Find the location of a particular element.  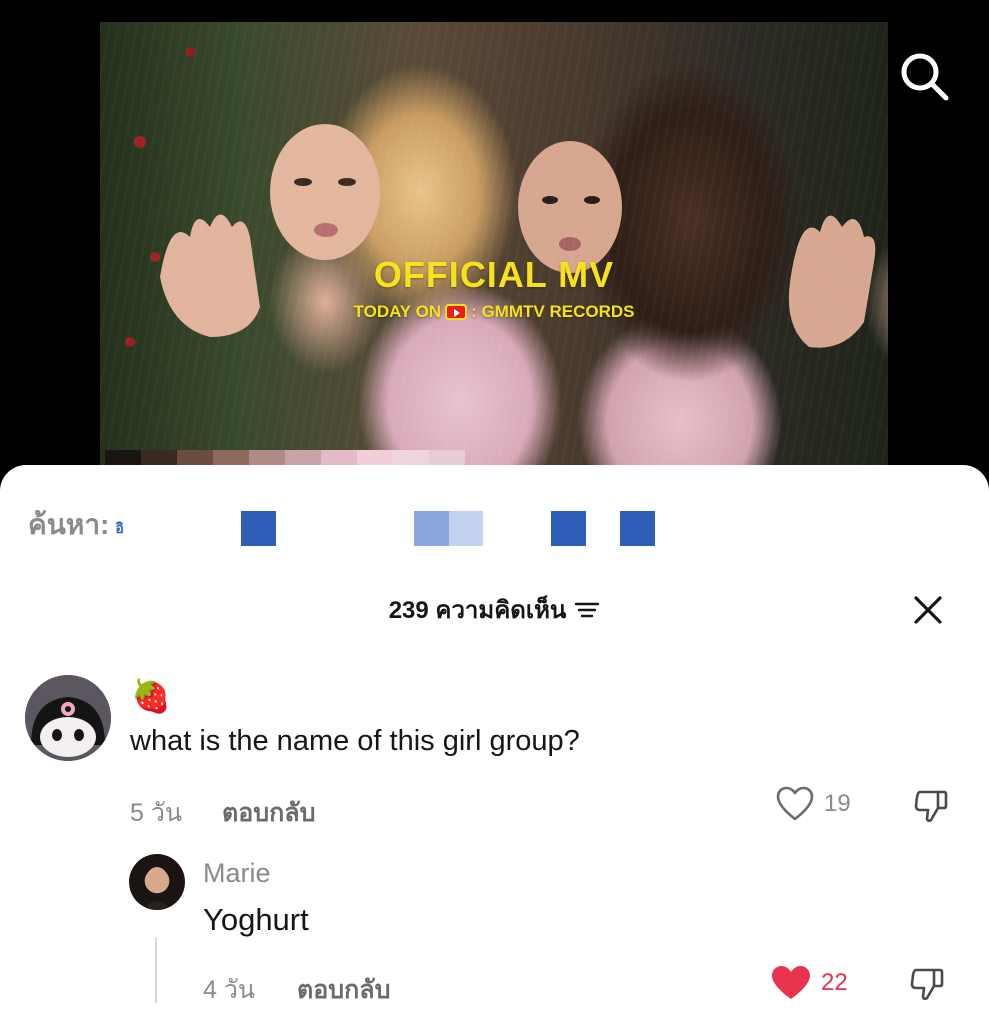

close-button is located at coordinates (928, 610).